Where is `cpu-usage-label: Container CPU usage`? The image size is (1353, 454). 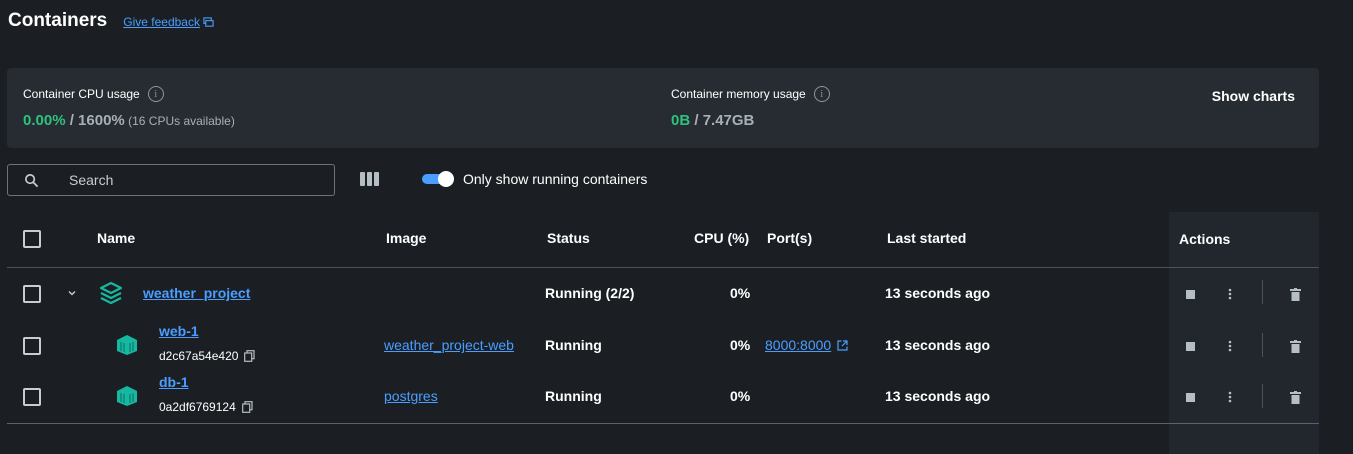 cpu-usage-label: Container CPU usage is located at coordinates (81, 94).